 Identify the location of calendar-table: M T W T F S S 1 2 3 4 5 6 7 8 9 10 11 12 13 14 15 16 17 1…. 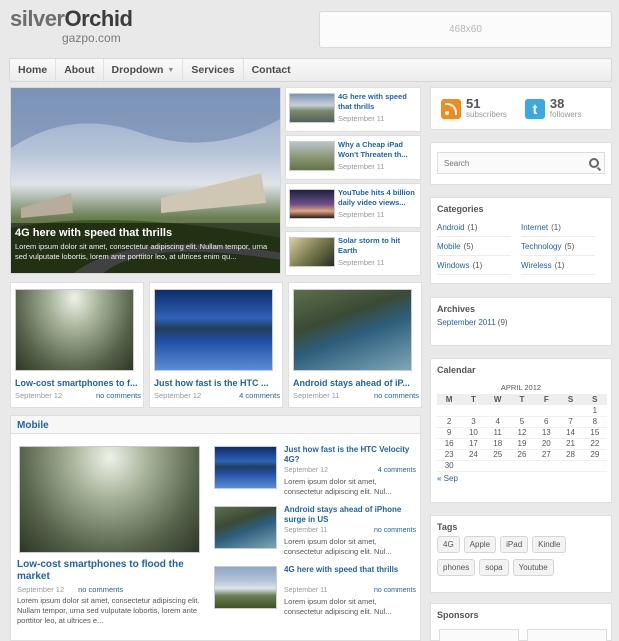
(522, 433).